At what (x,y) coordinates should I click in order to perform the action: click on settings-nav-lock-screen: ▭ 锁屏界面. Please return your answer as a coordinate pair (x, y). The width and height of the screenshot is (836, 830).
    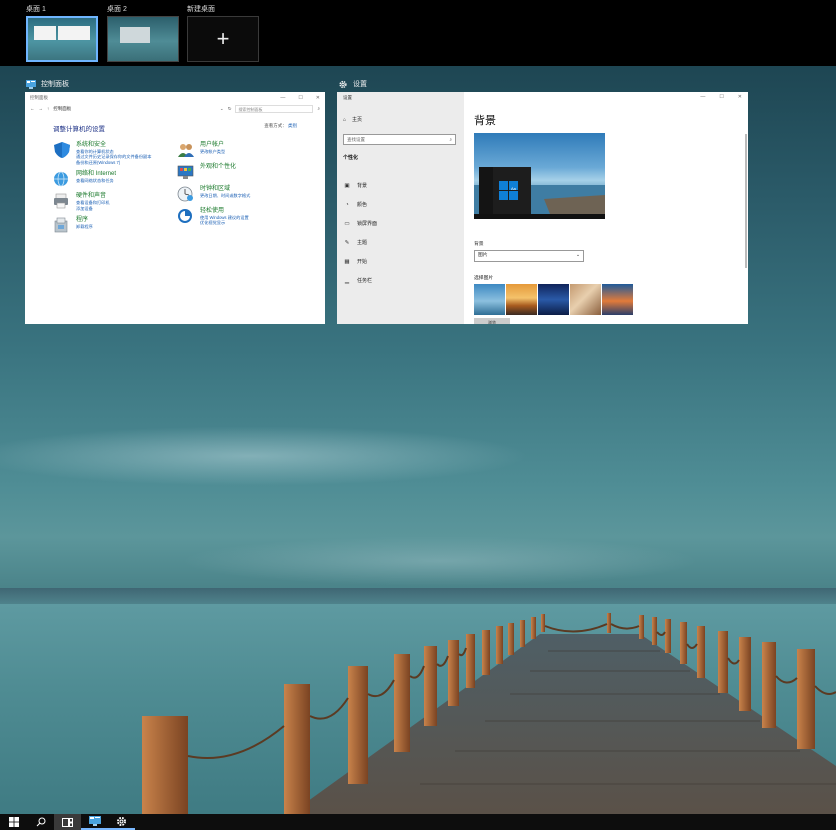
    Looking at the image, I should click on (360, 223).